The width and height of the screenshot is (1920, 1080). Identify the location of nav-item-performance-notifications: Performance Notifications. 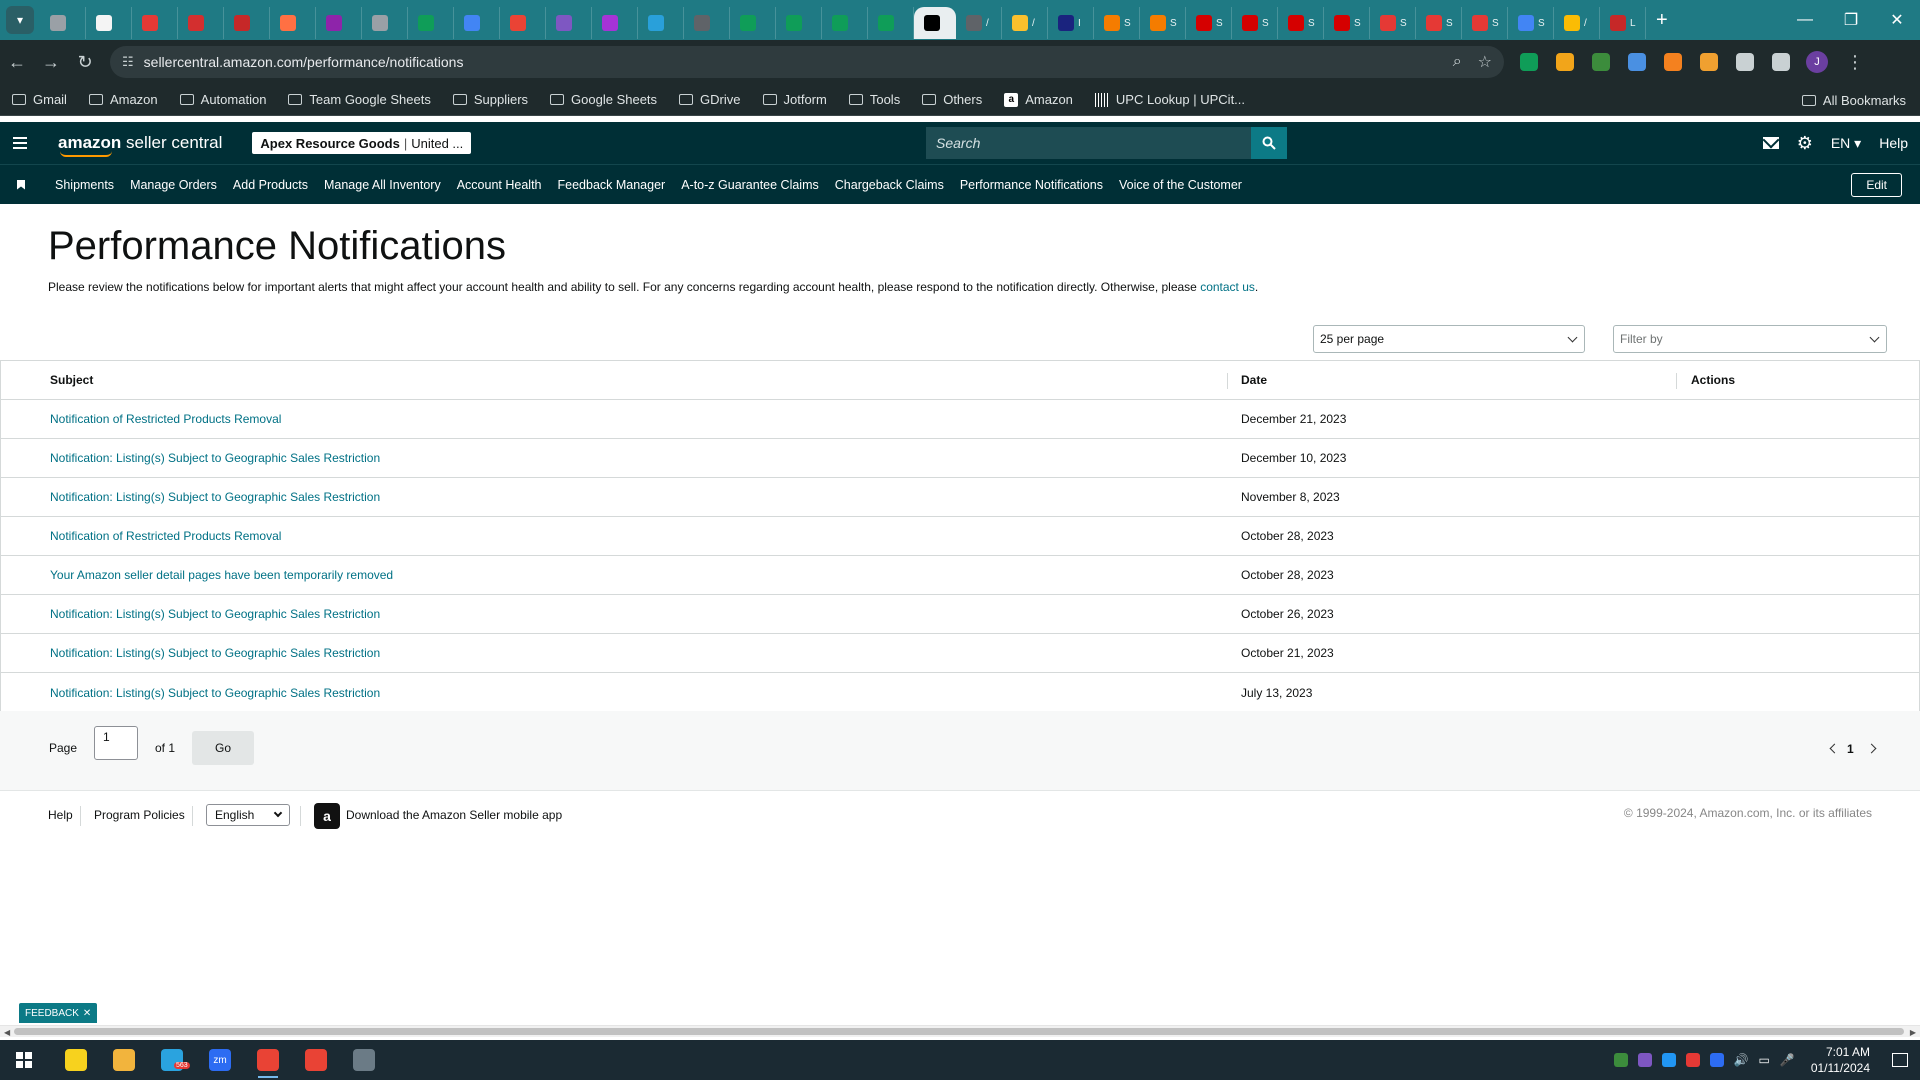
(1031, 185).